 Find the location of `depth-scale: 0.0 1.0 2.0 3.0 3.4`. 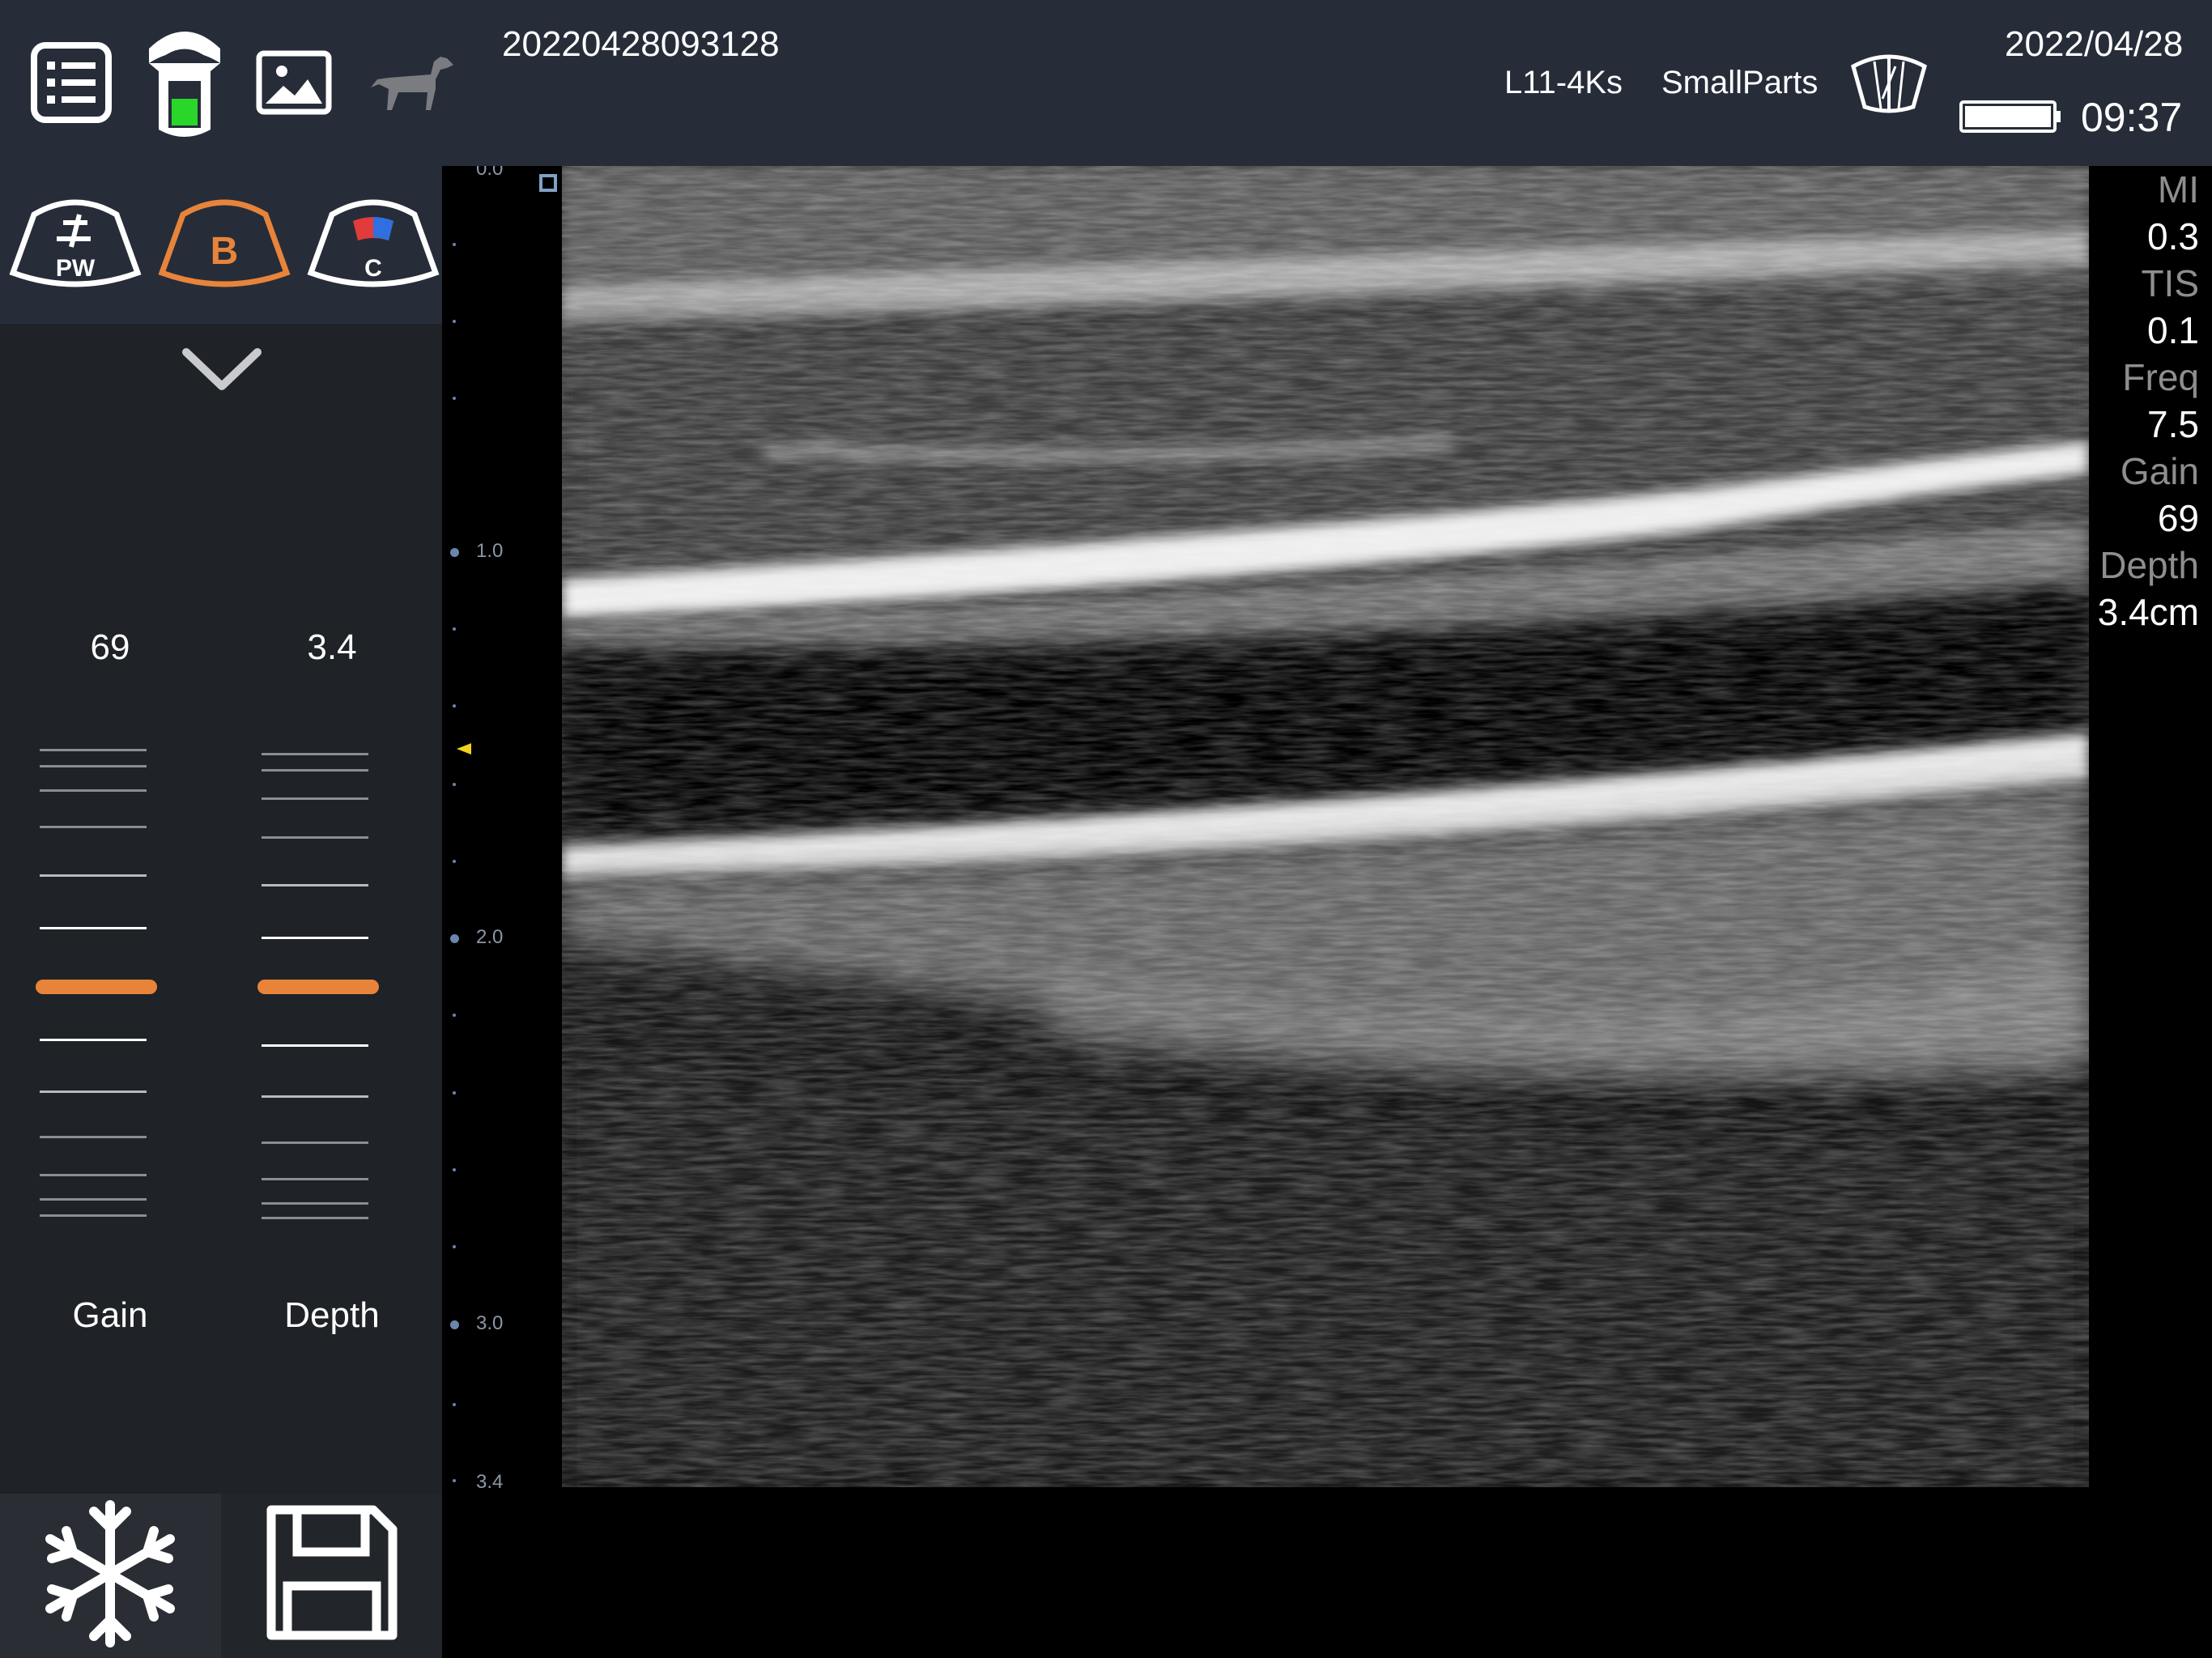

depth-scale: 0.0 1.0 2.0 3.0 3.4 is located at coordinates (483, 912).